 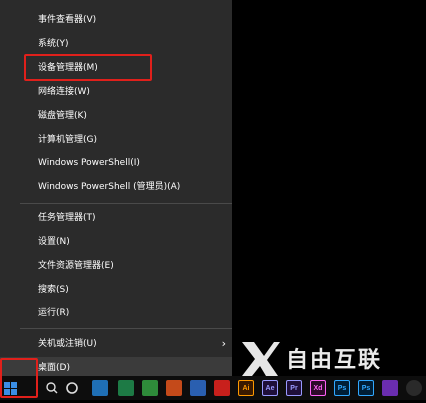 I want to click on cinema4d-icon, so click(x=414, y=388).